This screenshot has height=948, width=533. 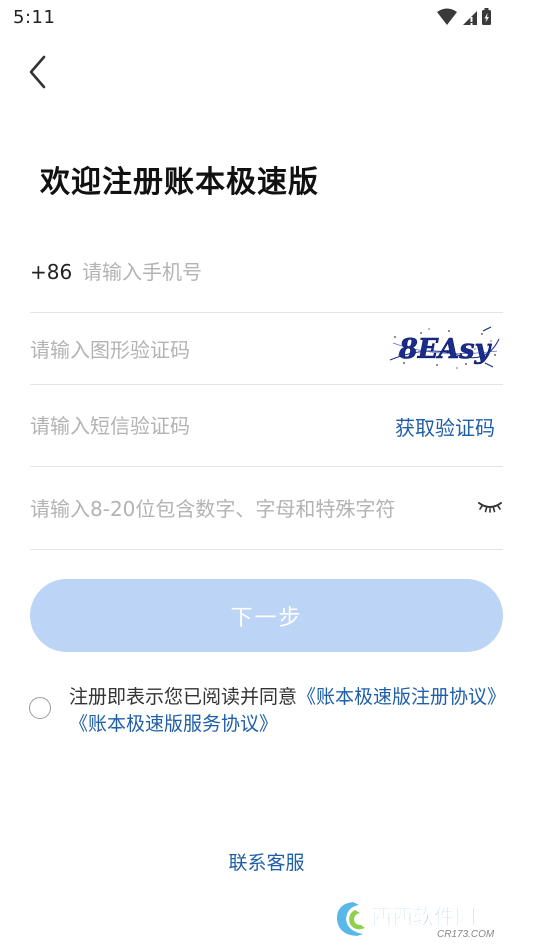 I want to click on register-agreement-link: 《账本极速版注册协议》, so click(x=401, y=697).